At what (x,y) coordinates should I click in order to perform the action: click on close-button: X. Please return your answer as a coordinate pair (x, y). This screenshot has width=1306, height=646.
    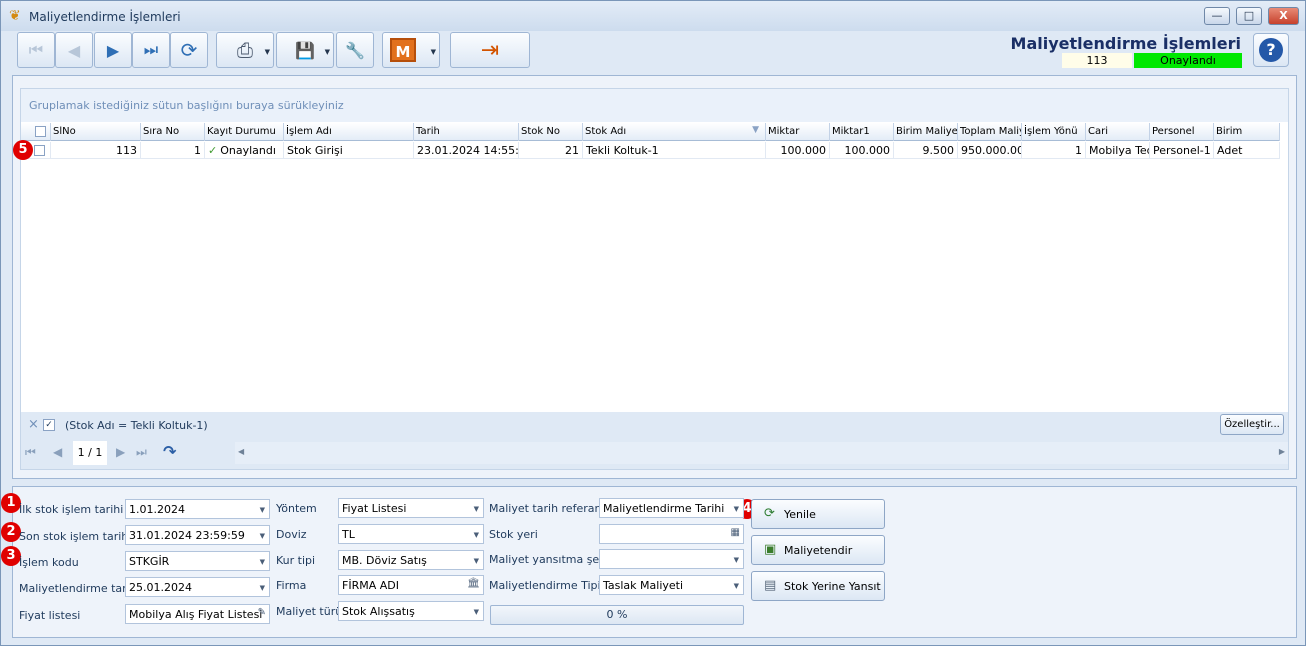
    Looking at the image, I should click on (1283, 16).